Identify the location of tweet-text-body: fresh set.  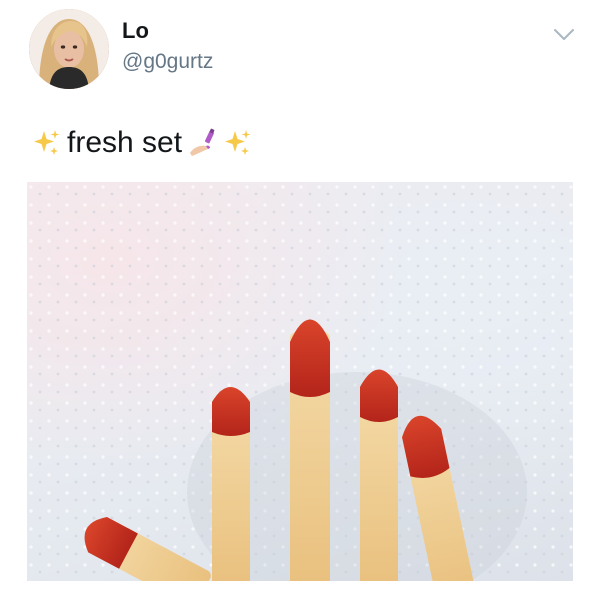
(125, 142).